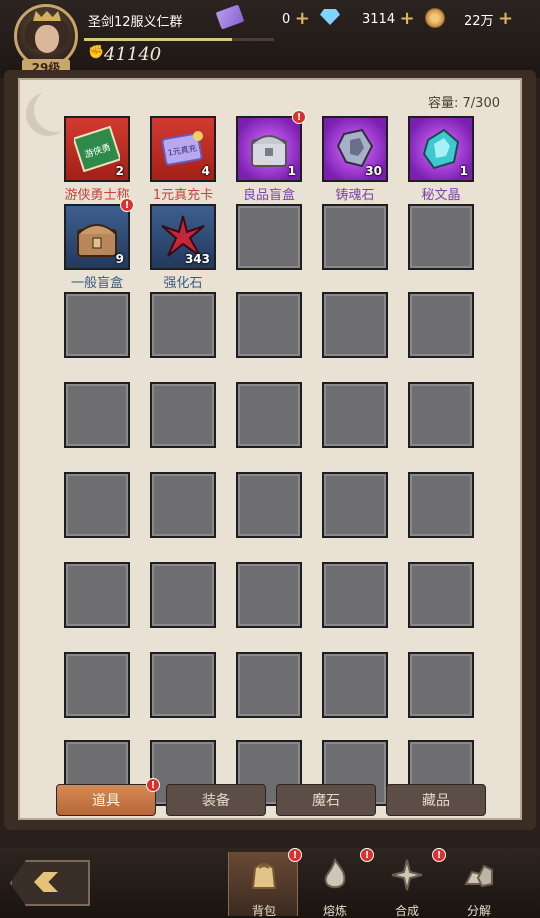 This screenshot has height=918, width=540. I want to click on item-label: 一般盲盒, so click(96, 283).